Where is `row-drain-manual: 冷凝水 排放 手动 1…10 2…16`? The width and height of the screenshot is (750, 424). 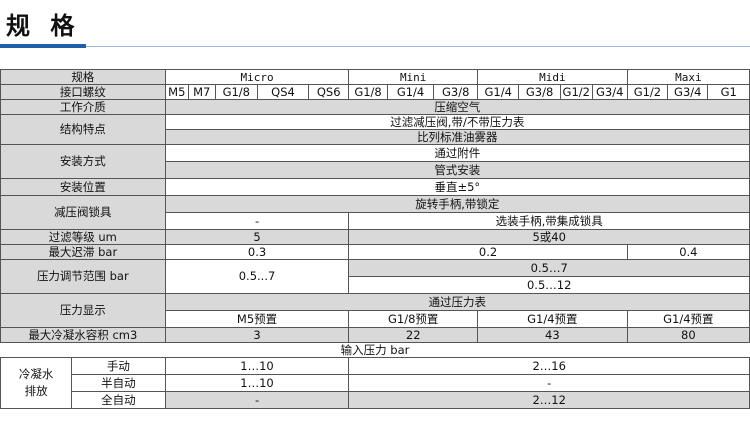
row-drain-manual: 冷凝水 排放 手动 1…10 2…16 is located at coordinates (375, 383).